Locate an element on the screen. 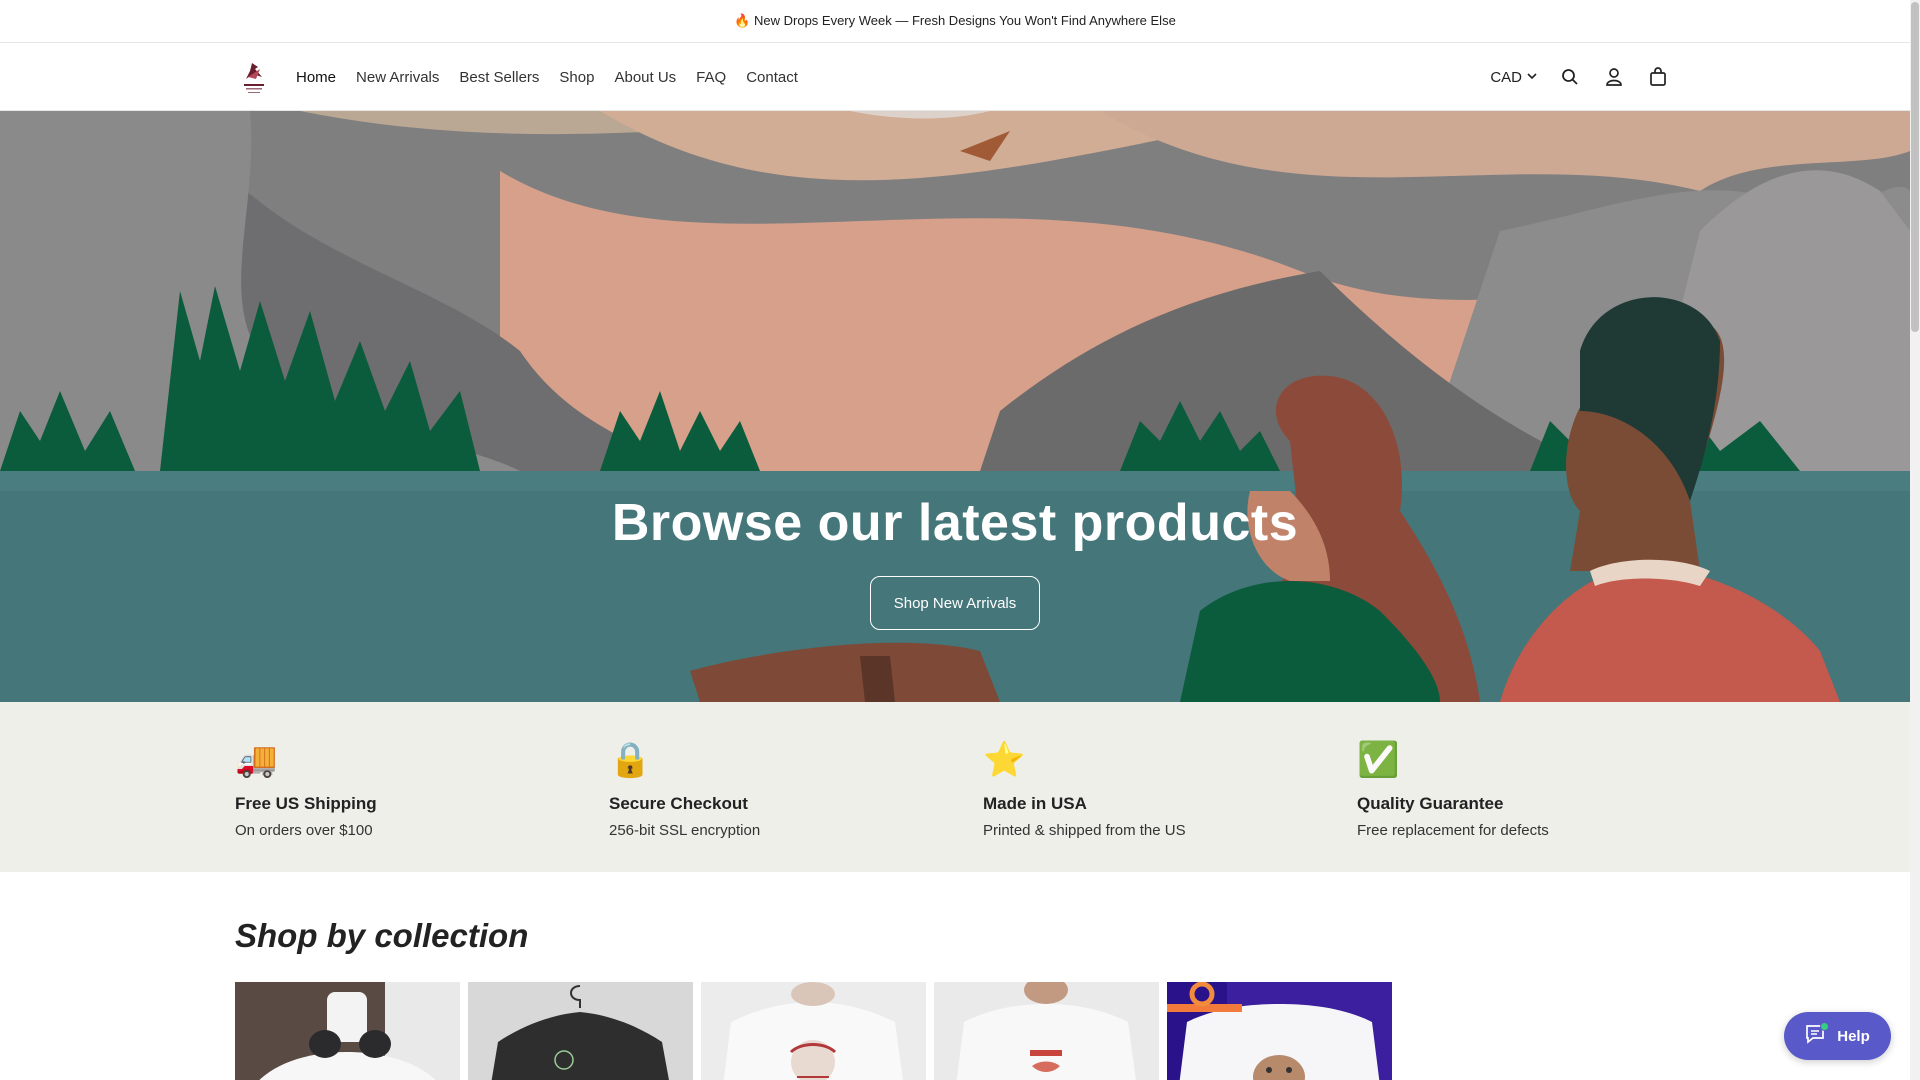  feature-desc: Printed & shipped from the US is located at coordinates (1084, 830).